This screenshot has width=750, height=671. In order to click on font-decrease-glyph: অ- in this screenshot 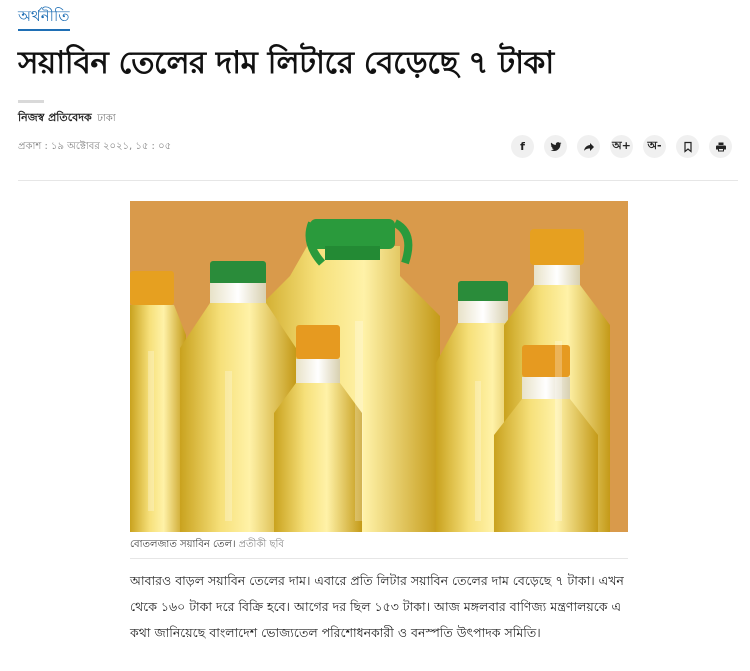, I will do `click(654, 145)`.